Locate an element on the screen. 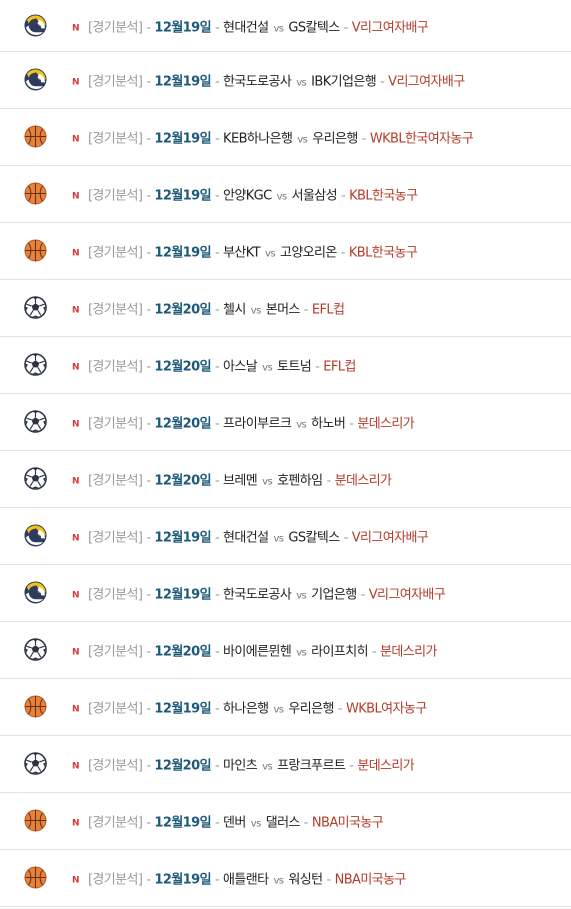  list-item: N [경기분석] -12월19일 - 한국도로공사 vs IBK기업은행 - V리그여자배구 is located at coordinates (285, 80).